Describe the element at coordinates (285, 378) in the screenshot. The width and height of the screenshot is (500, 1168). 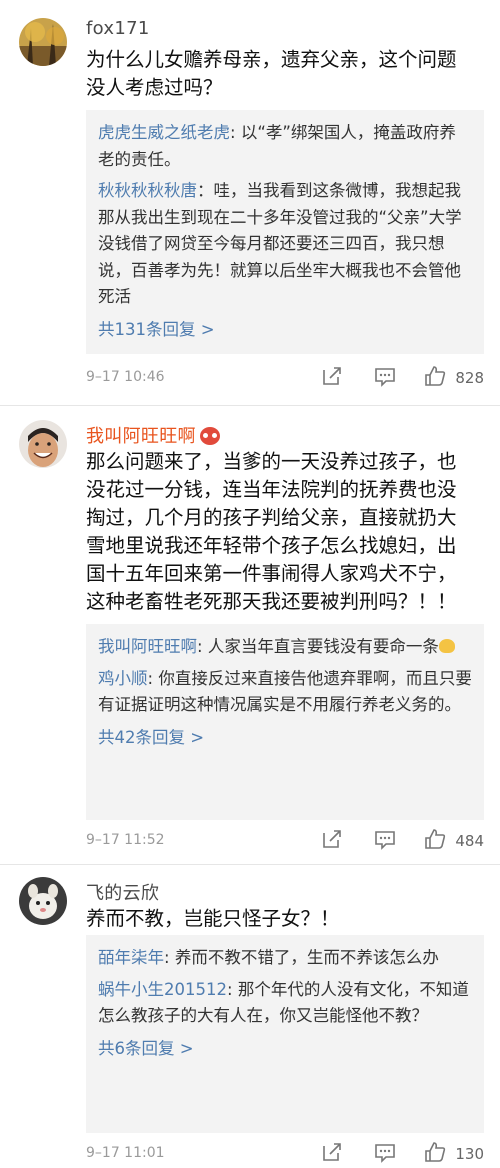
I see `comment-footer: 9–17 10:46 828` at that location.